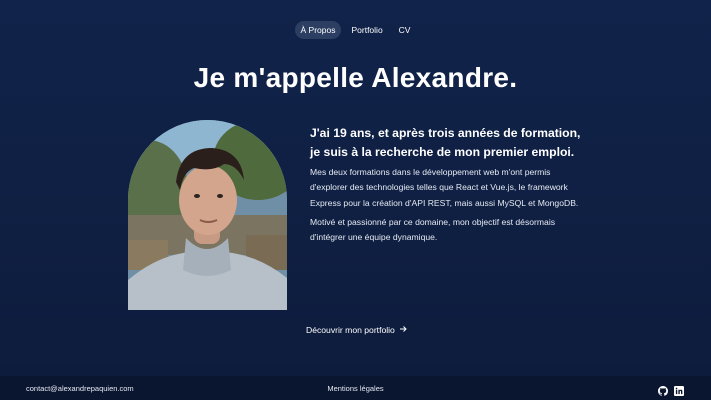  I want to click on legal-notice-link: Mentions légales, so click(355, 388).